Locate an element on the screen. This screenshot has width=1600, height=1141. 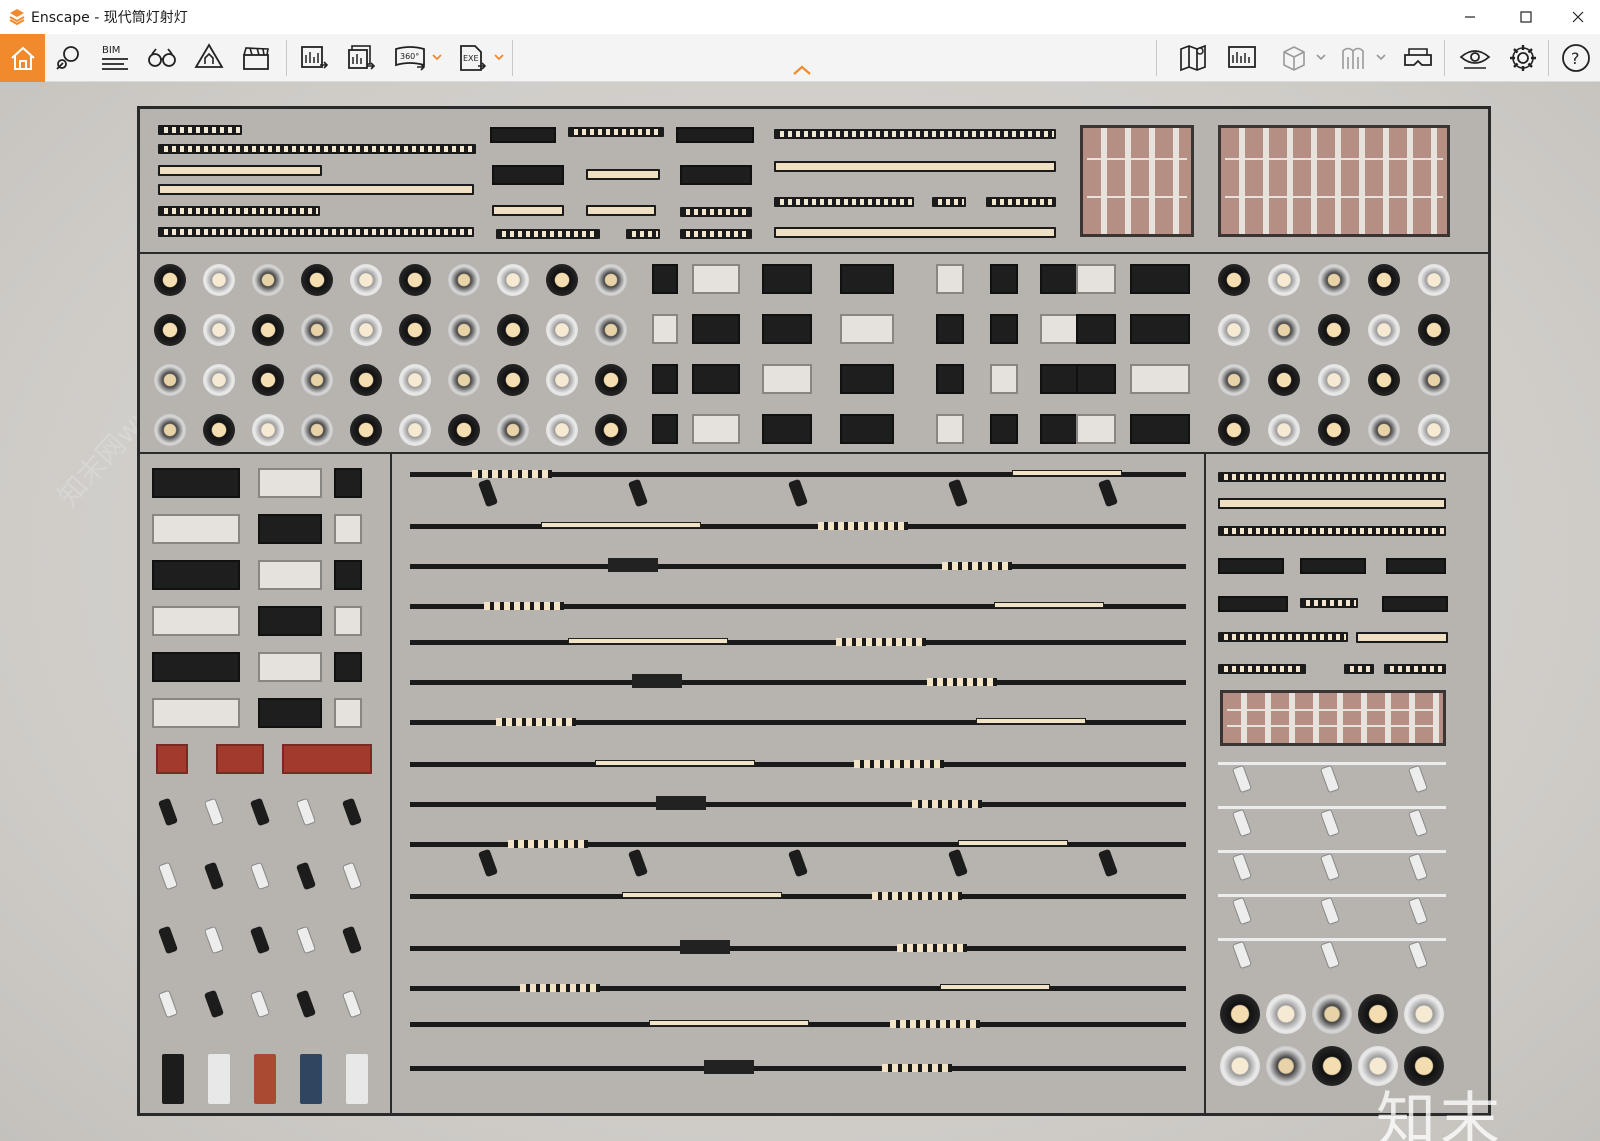
linear-lights-panel is located at coordinates (814, 180).